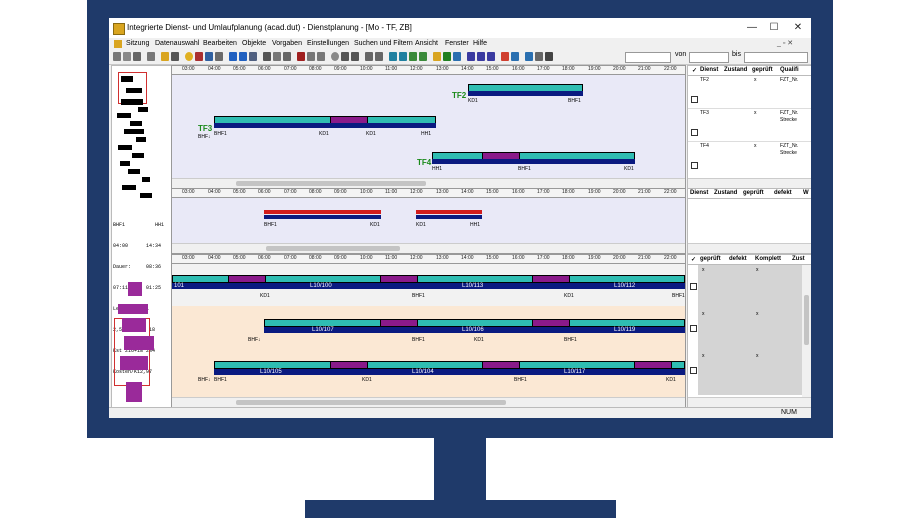  What do you see at coordinates (277, 56) in the screenshot?
I see `tool-b-icon` at bounding box center [277, 56].